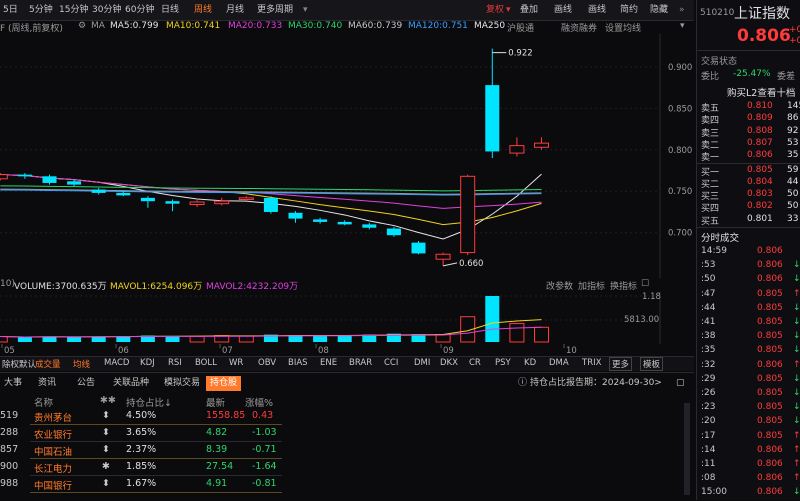 The image size is (800, 501). I want to click on draw-button: 画线, so click(597, 10).